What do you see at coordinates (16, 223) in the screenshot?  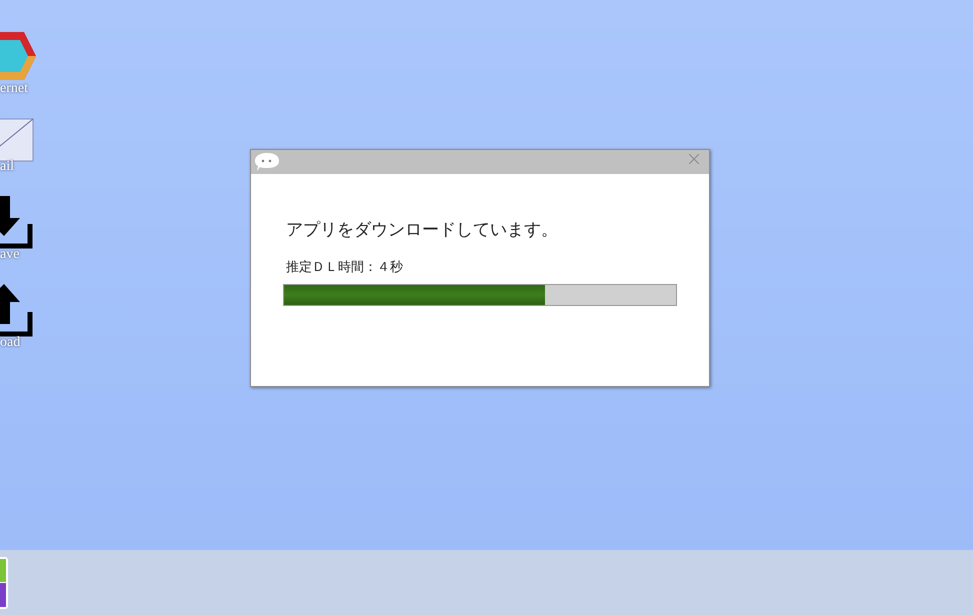 I see `download-icon` at bounding box center [16, 223].